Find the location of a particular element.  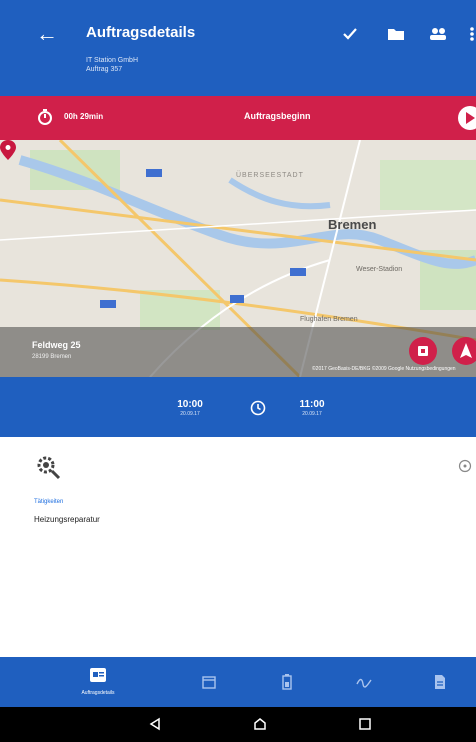

subtitle-company: IT Station GmbH is located at coordinates (112, 60).